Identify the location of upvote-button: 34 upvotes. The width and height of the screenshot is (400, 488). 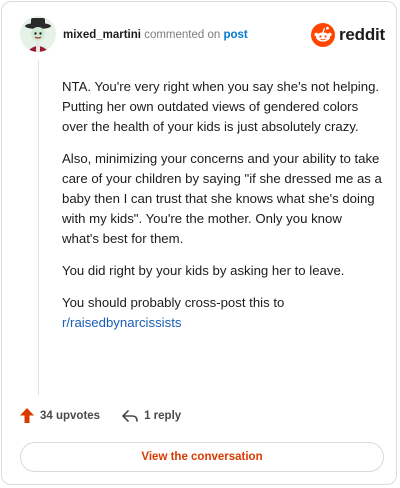
(60, 415).